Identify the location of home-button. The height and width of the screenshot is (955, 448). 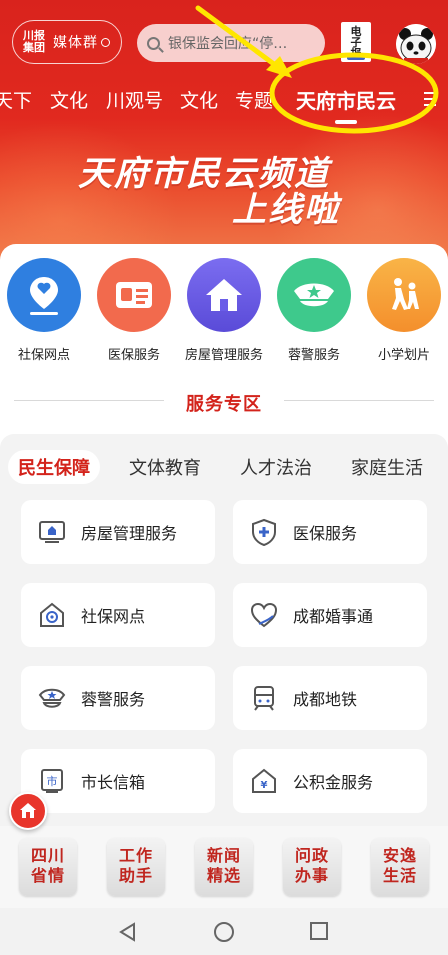
(28, 811).